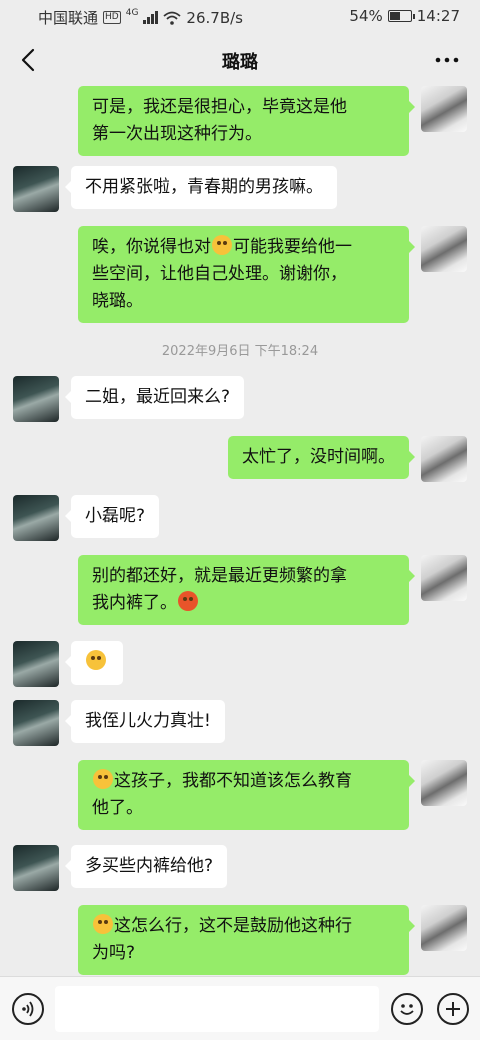 The image size is (480, 1040). I want to click on message-text: 他了。, so click(117, 808).